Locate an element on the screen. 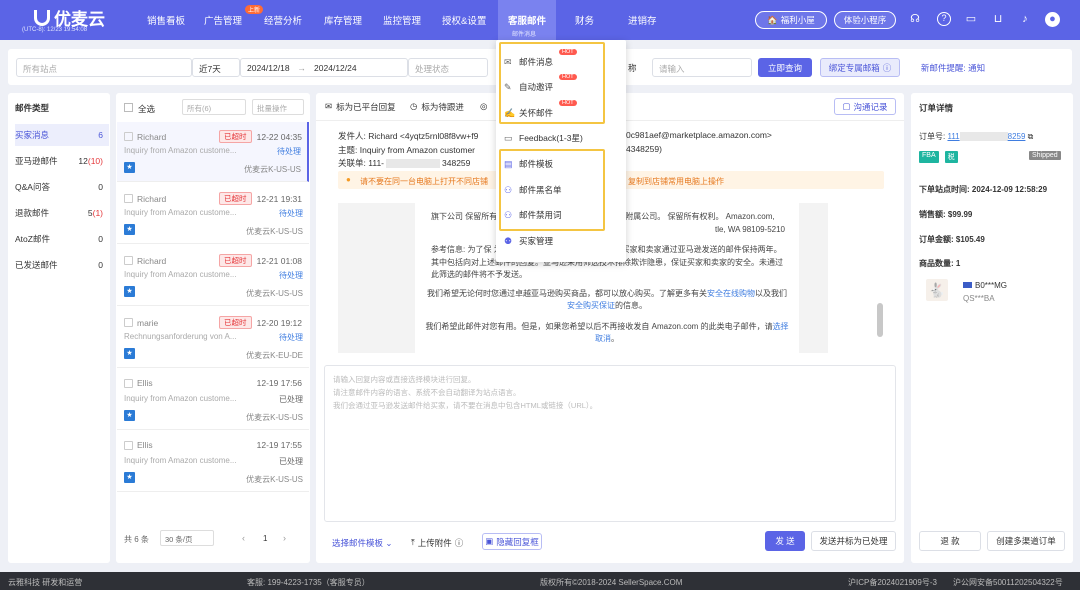  comm-log-button: ▢ 沟通记录 is located at coordinates (865, 106).